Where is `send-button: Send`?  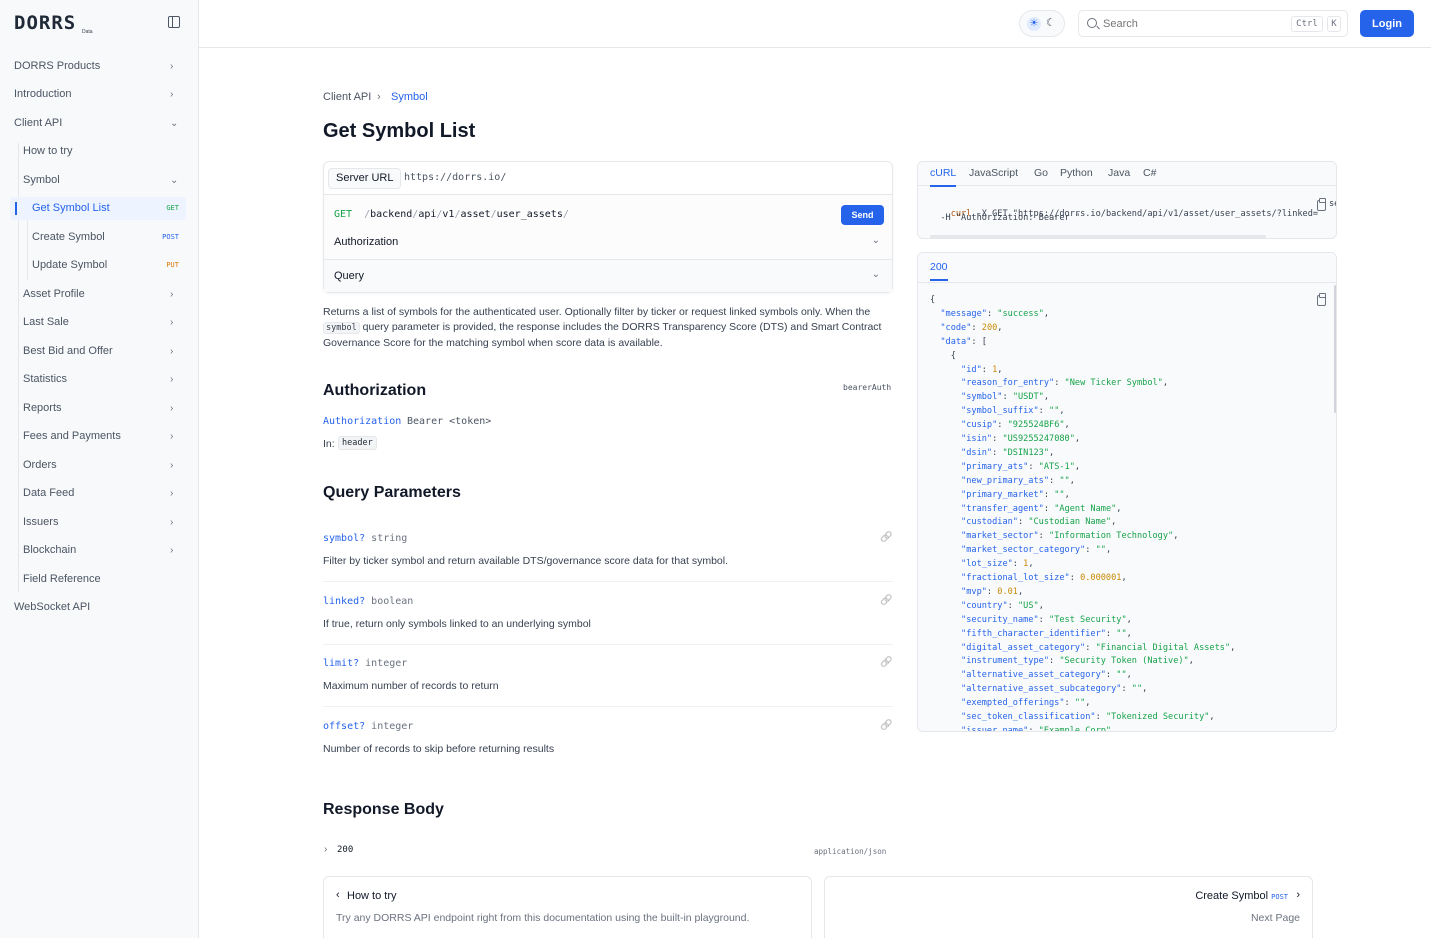 send-button: Send is located at coordinates (862, 215).